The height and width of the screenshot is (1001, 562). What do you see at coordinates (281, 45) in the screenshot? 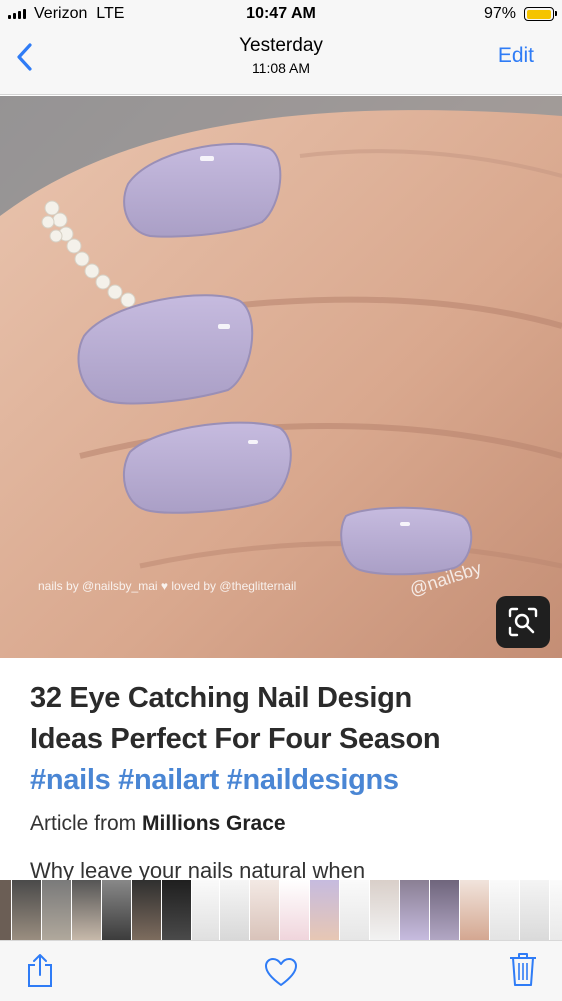
I see `page-title: Yesterday` at bounding box center [281, 45].